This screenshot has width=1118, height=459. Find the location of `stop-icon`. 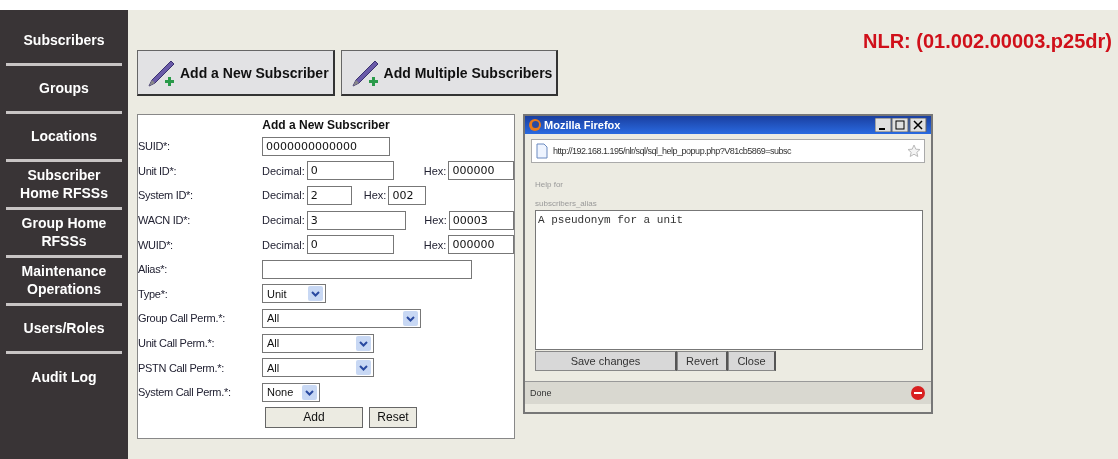

stop-icon is located at coordinates (918, 393).